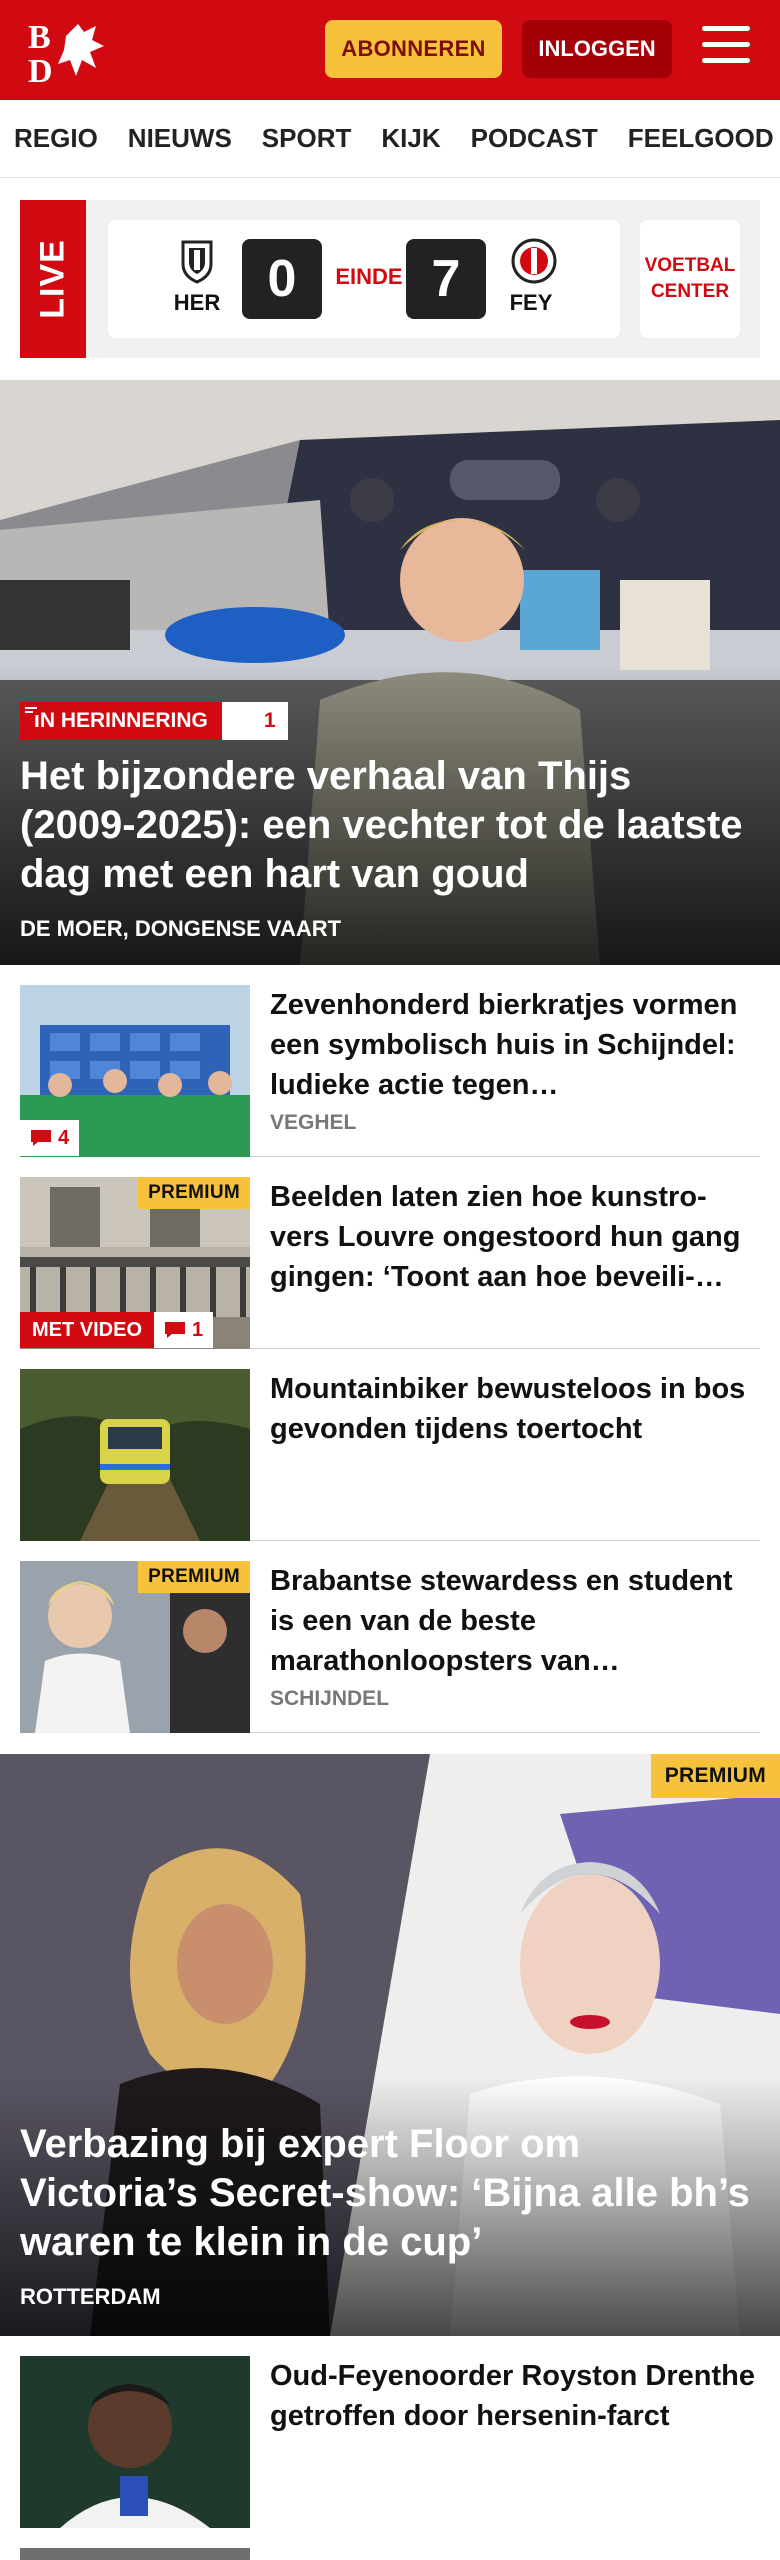  I want to click on away-team: FEY, so click(531, 277).